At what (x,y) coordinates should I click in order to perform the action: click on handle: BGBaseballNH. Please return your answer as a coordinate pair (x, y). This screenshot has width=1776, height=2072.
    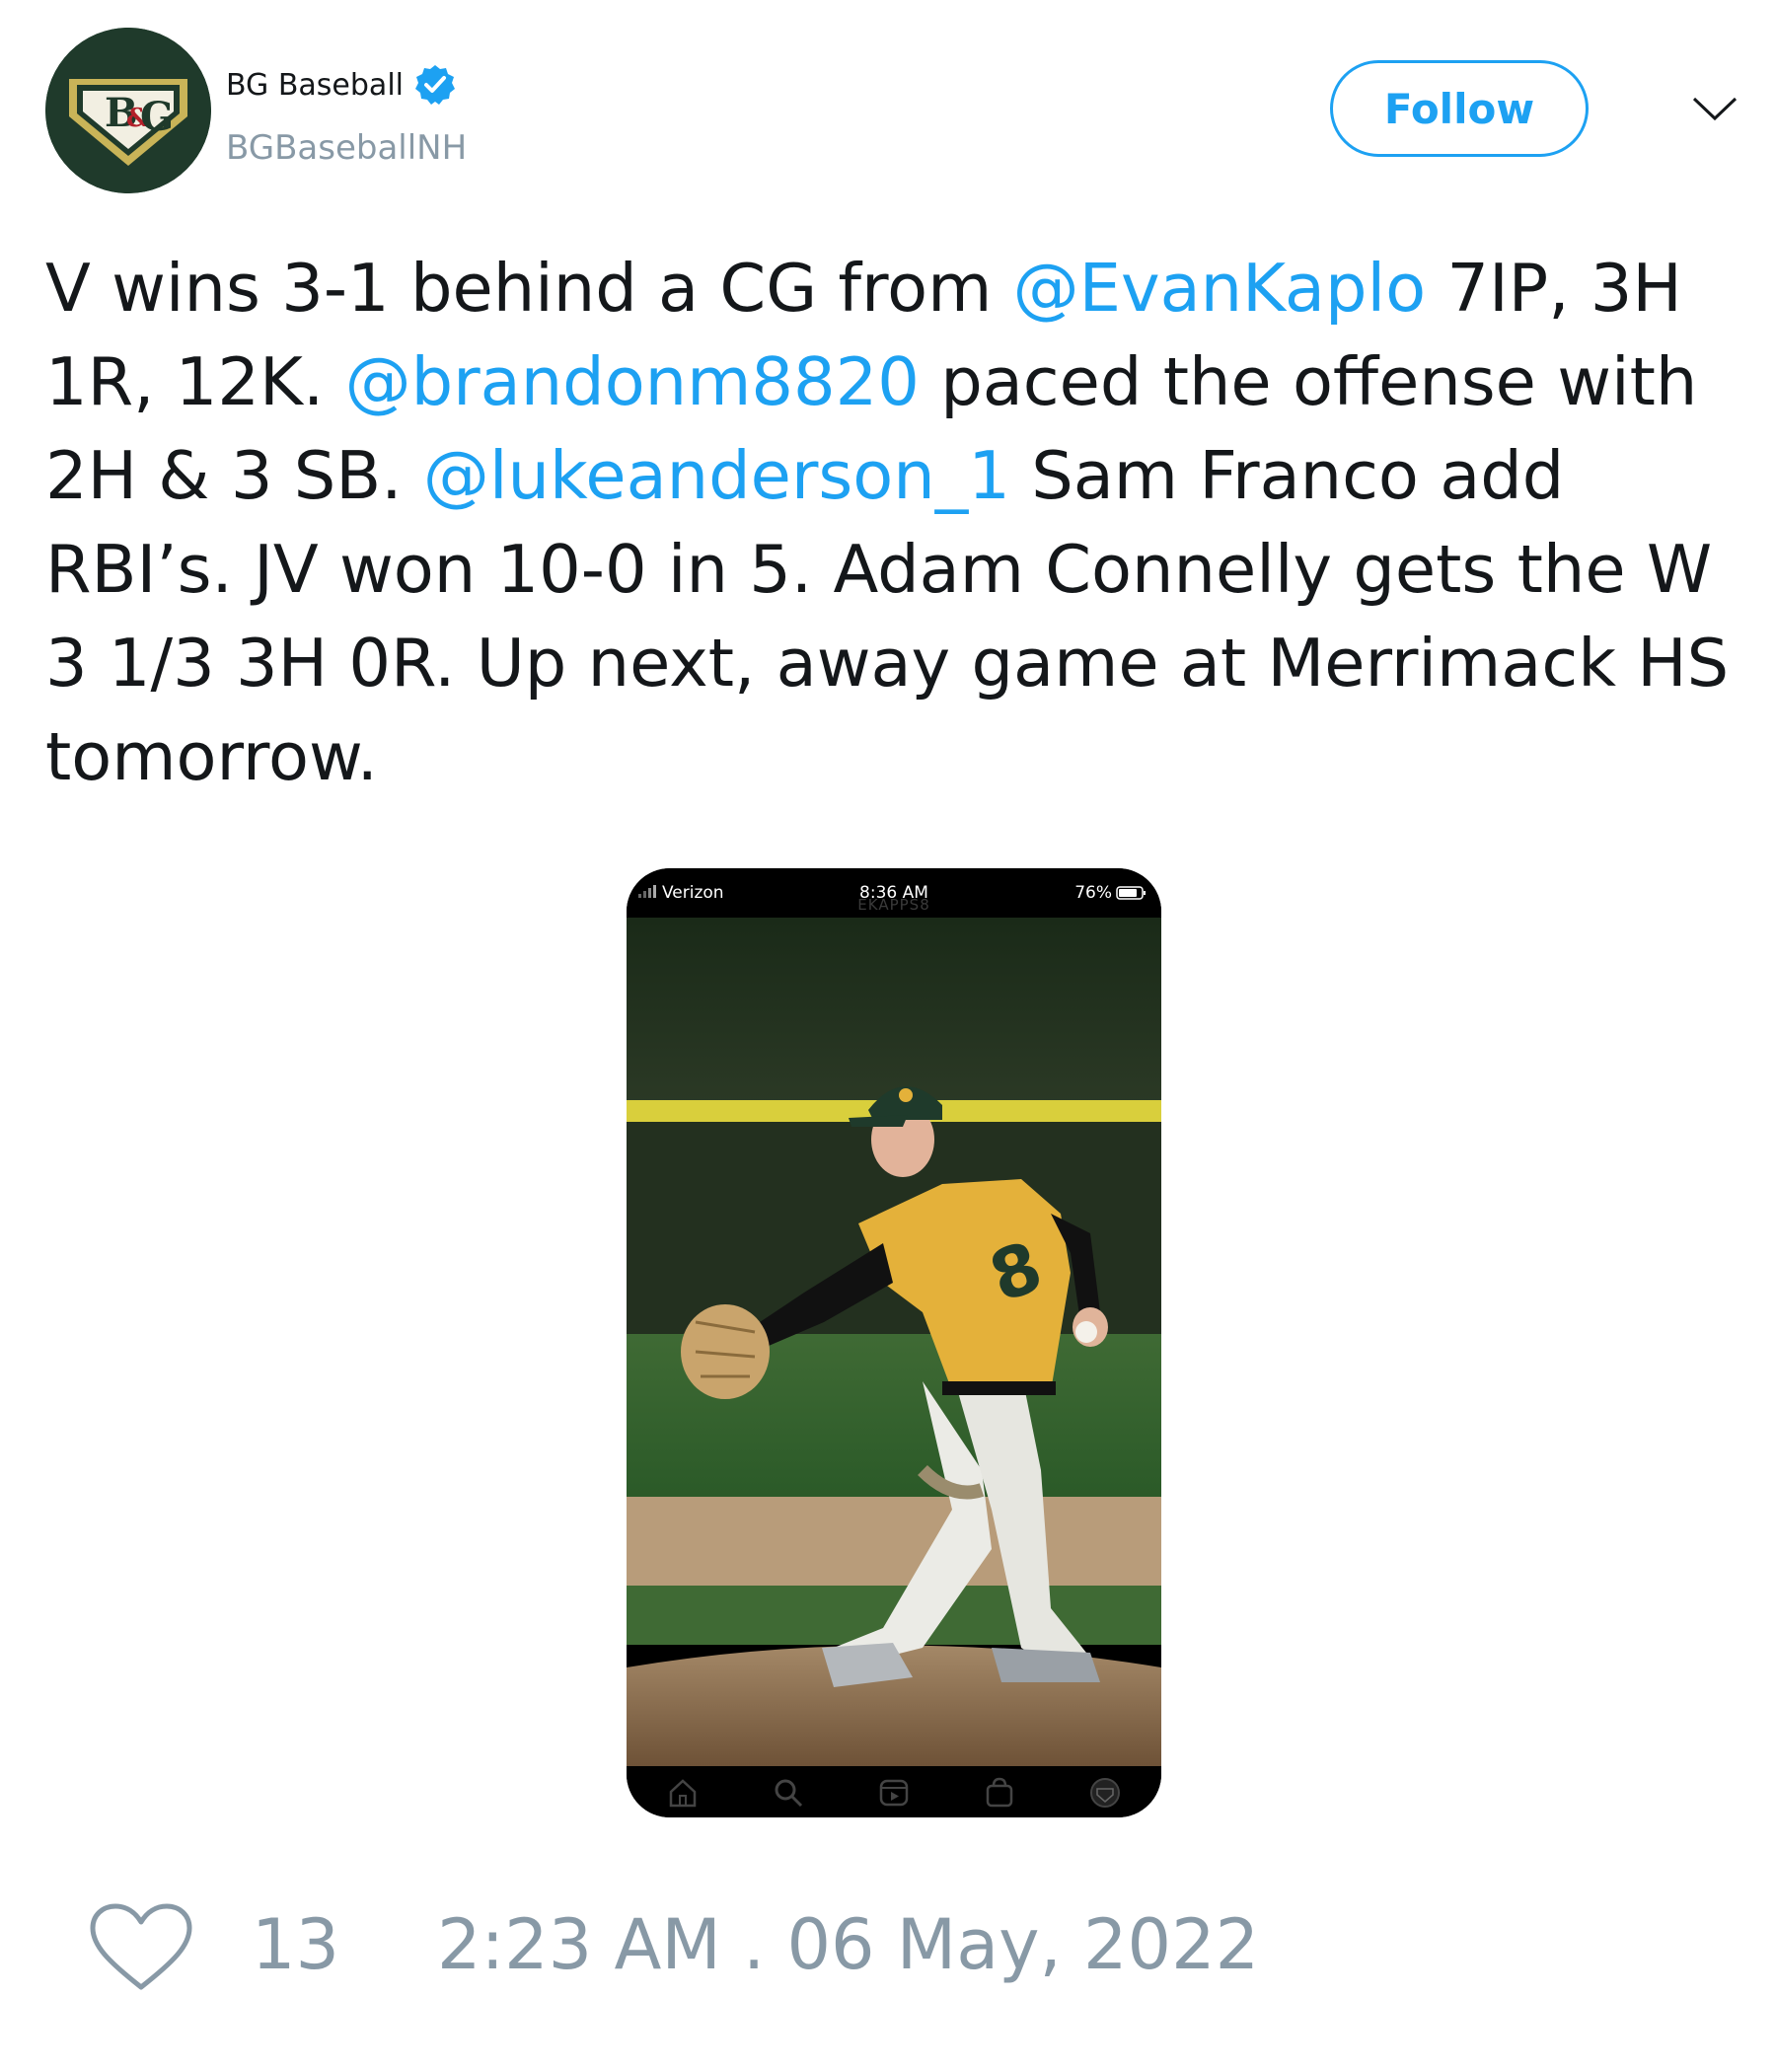
    Looking at the image, I should click on (346, 148).